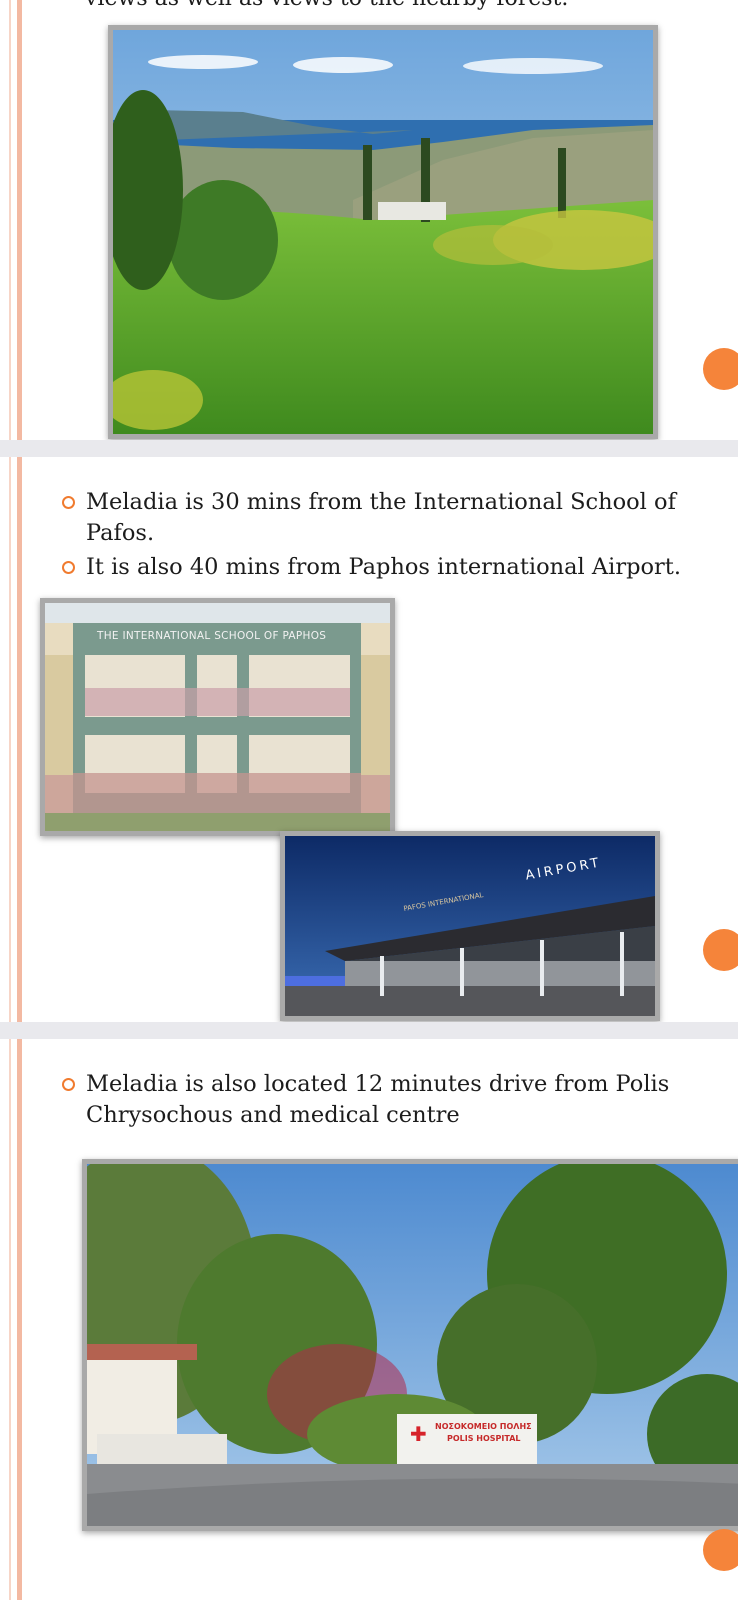 Image resolution: width=738 pixels, height=1600 pixels. Describe the element at coordinates (217, 717) in the screenshot. I see `school-photo: THE INTERNATIONAL SCHOOL OF PAPHOS` at that location.